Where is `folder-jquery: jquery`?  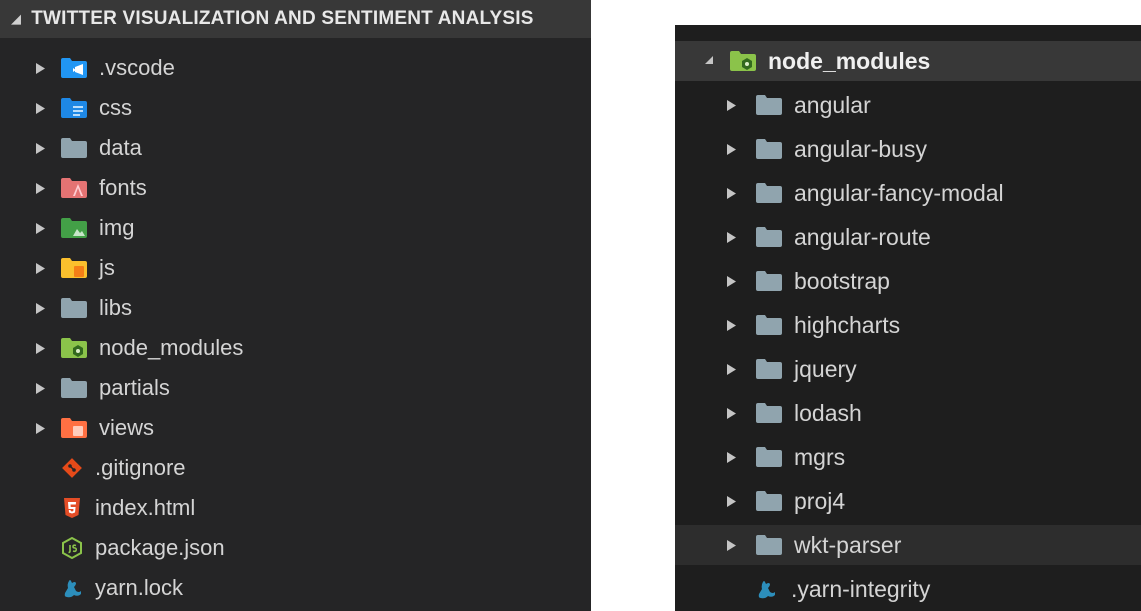 folder-jquery: jquery is located at coordinates (908, 369).